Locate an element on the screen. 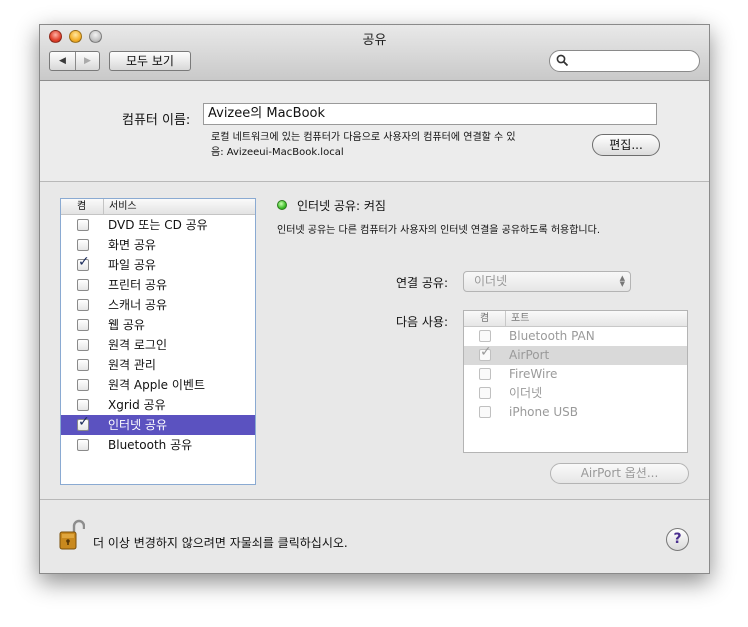 The width and height of the screenshot is (748, 627). header-service: 서비스 is located at coordinates (123, 206).